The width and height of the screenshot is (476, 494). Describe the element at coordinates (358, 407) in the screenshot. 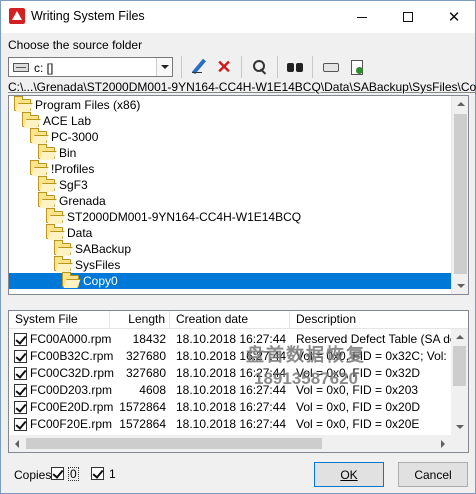

I see `cell-description: Vol = 0x0, FID = 0x20D` at that location.